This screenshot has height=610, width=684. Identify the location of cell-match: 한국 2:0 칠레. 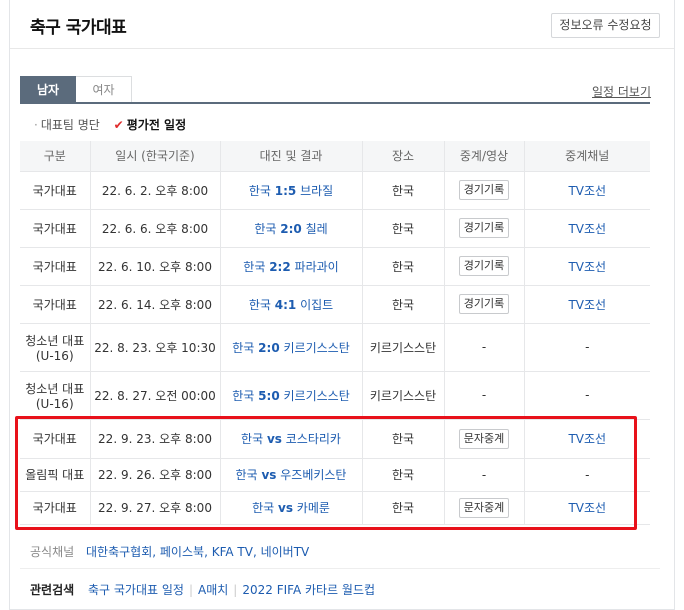
(290, 228).